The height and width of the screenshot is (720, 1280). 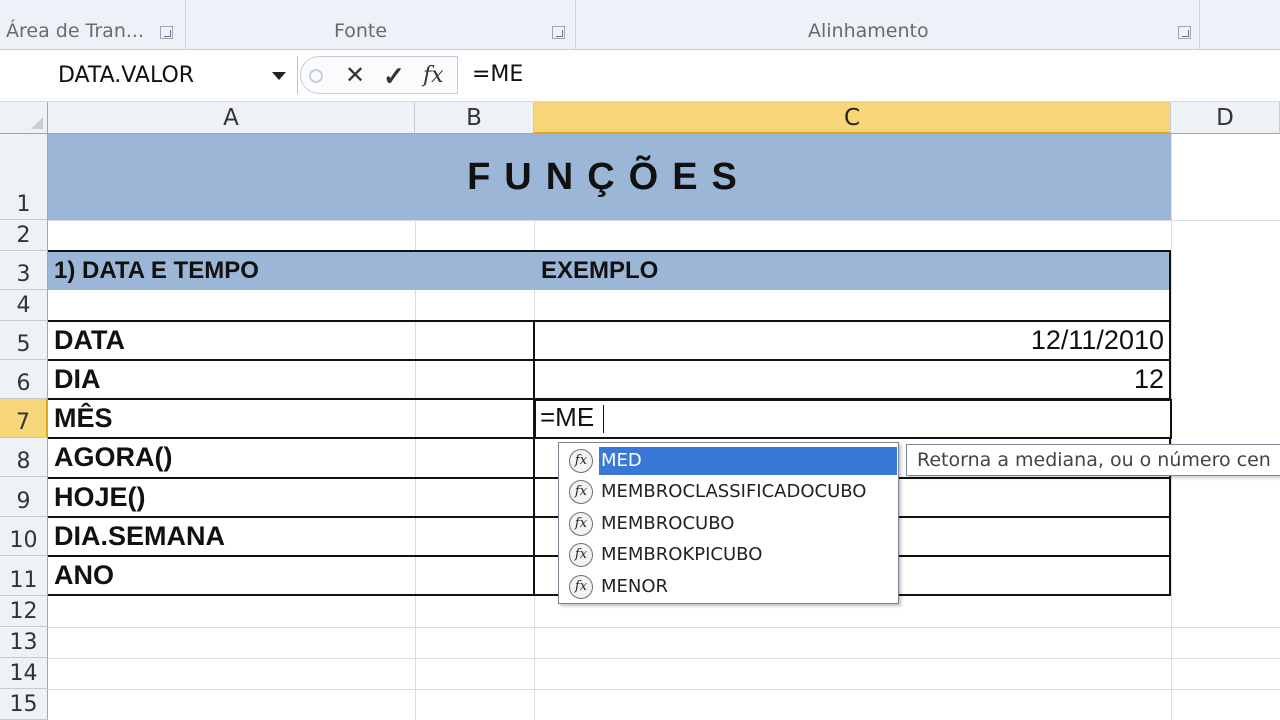 What do you see at coordinates (23, 344) in the screenshot?
I see `row-number: 5` at bounding box center [23, 344].